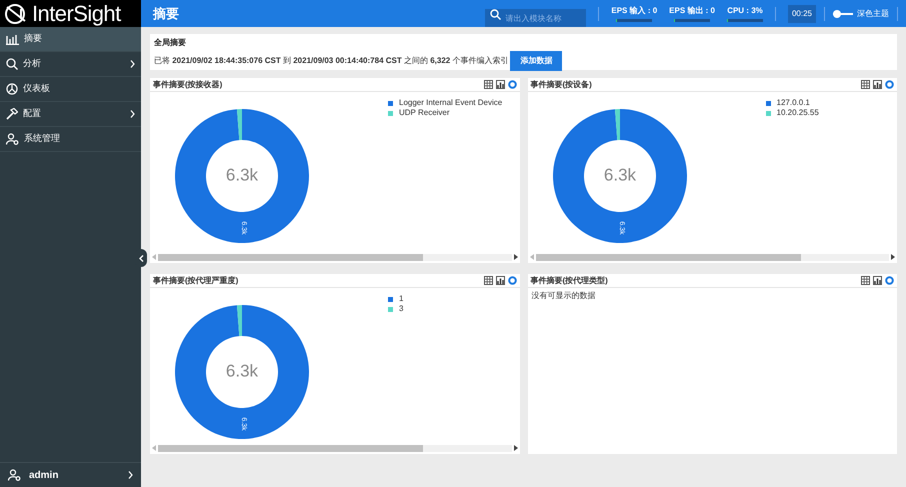 This screenshot has height=487, width=906. Describe the element at coordinates (12, 39) in the screenshot. I see `bar-chart-icon` at that location.